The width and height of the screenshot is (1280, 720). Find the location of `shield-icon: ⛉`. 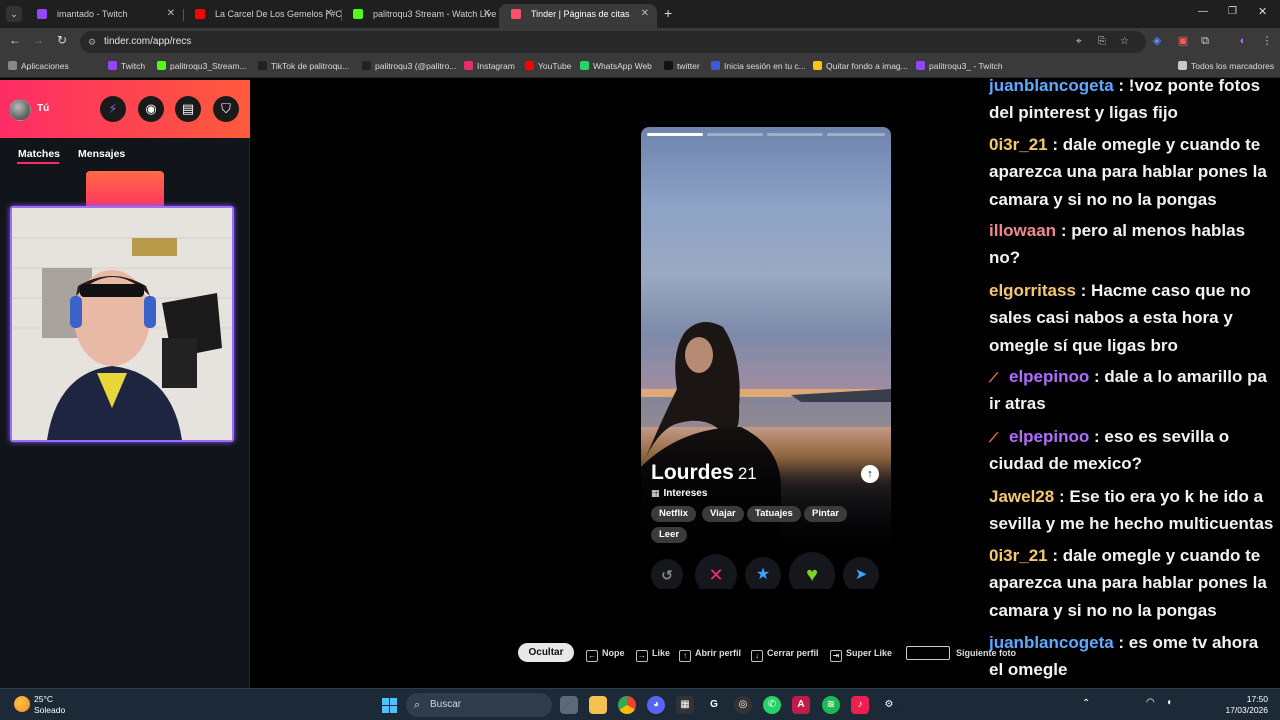

shield-icon: ⛉ is located at coordinates (226, 109).